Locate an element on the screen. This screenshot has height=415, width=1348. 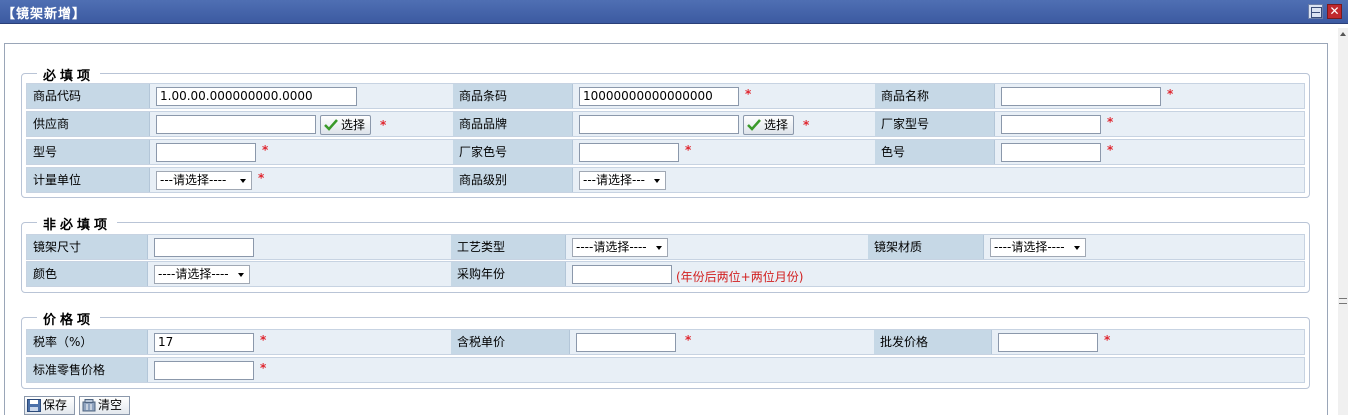
optional-section-legend: 非必填项 is located at coordinates (71, 223).